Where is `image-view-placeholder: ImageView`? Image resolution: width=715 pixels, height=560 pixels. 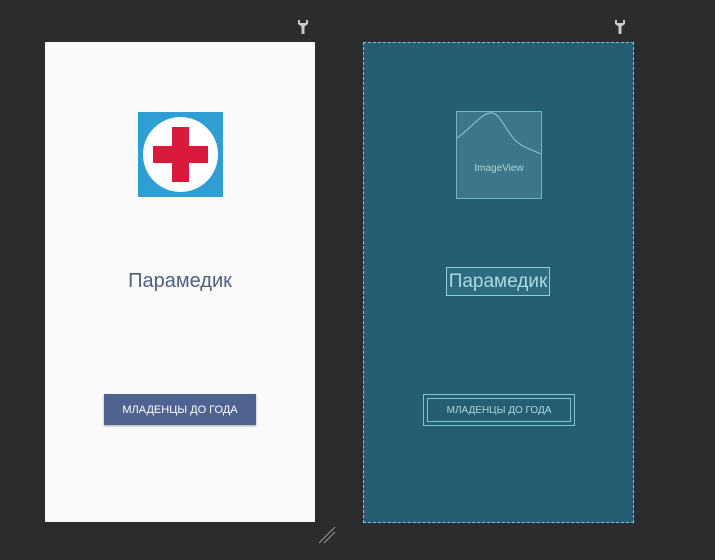
image-view-placeholder: ImageView is located at coordinates (499, 155).